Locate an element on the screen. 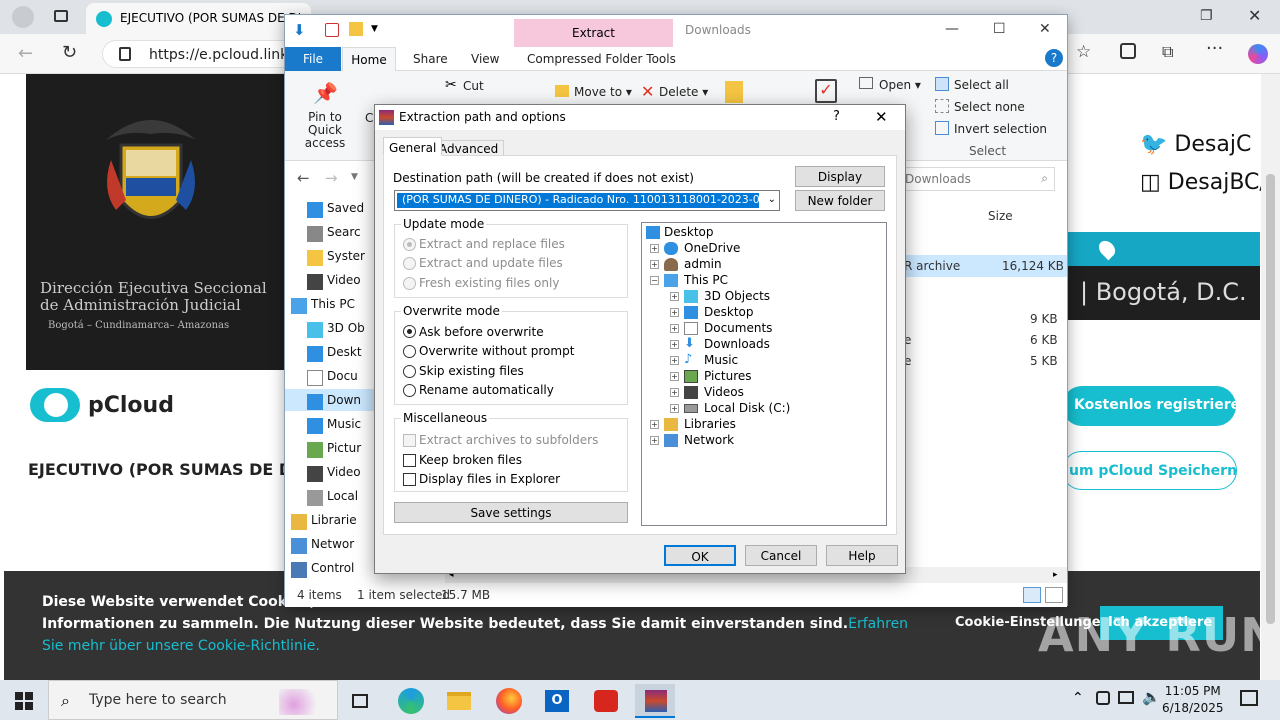 The width and height of the screenshot is (1280, 720). ok-button: OK is located at coordinates (700, 555).